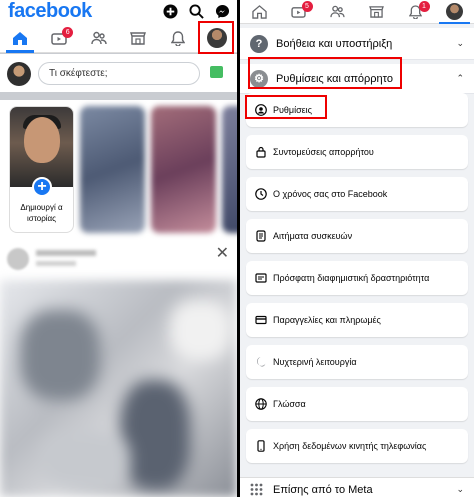 Image resolution: width=474 pixels, height=497 pixels. What do you see at coordinates (259, 43) in the screenshot?
I see `question-icon: ?` at bounding box center [259, 43].